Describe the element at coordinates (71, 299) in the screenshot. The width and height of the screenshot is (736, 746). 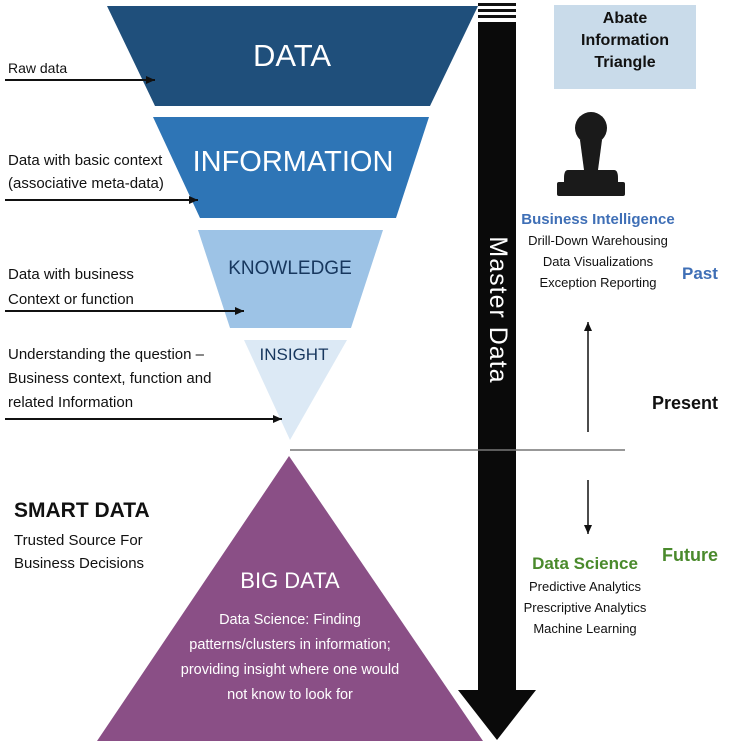
I see `note-line: Context or function` at that location.